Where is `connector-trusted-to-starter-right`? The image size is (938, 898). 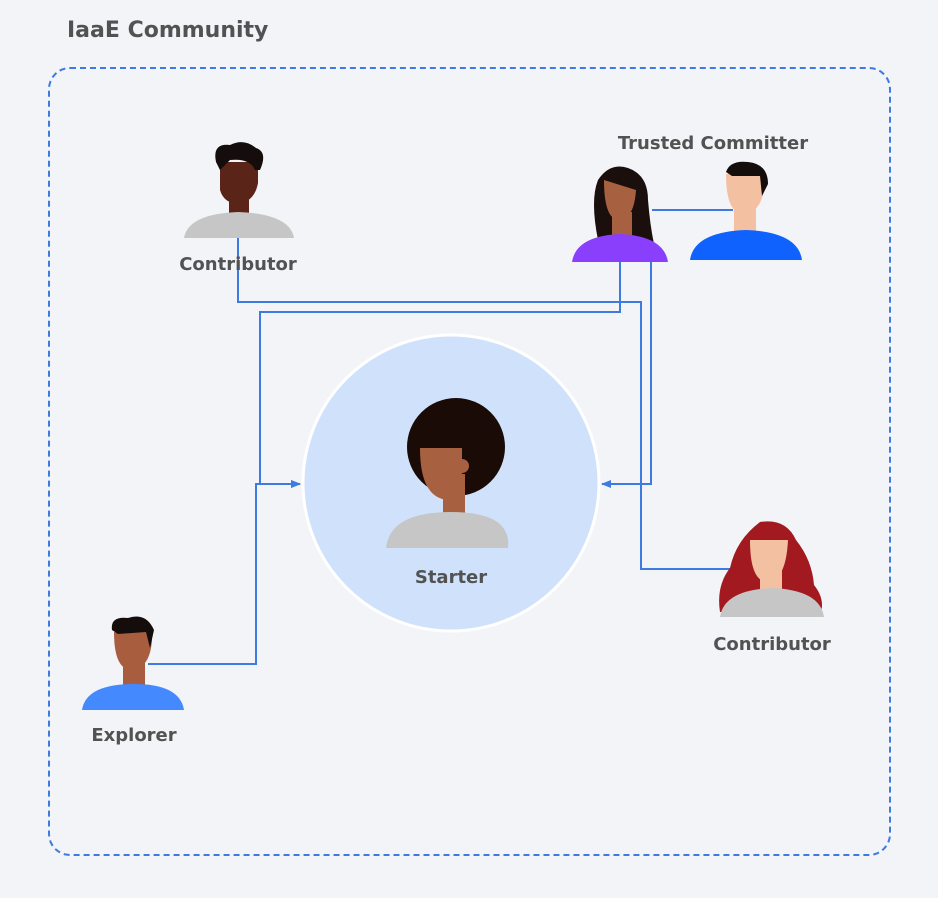 connector-trusted-to-starter-right is located at coordinates (626, 375).